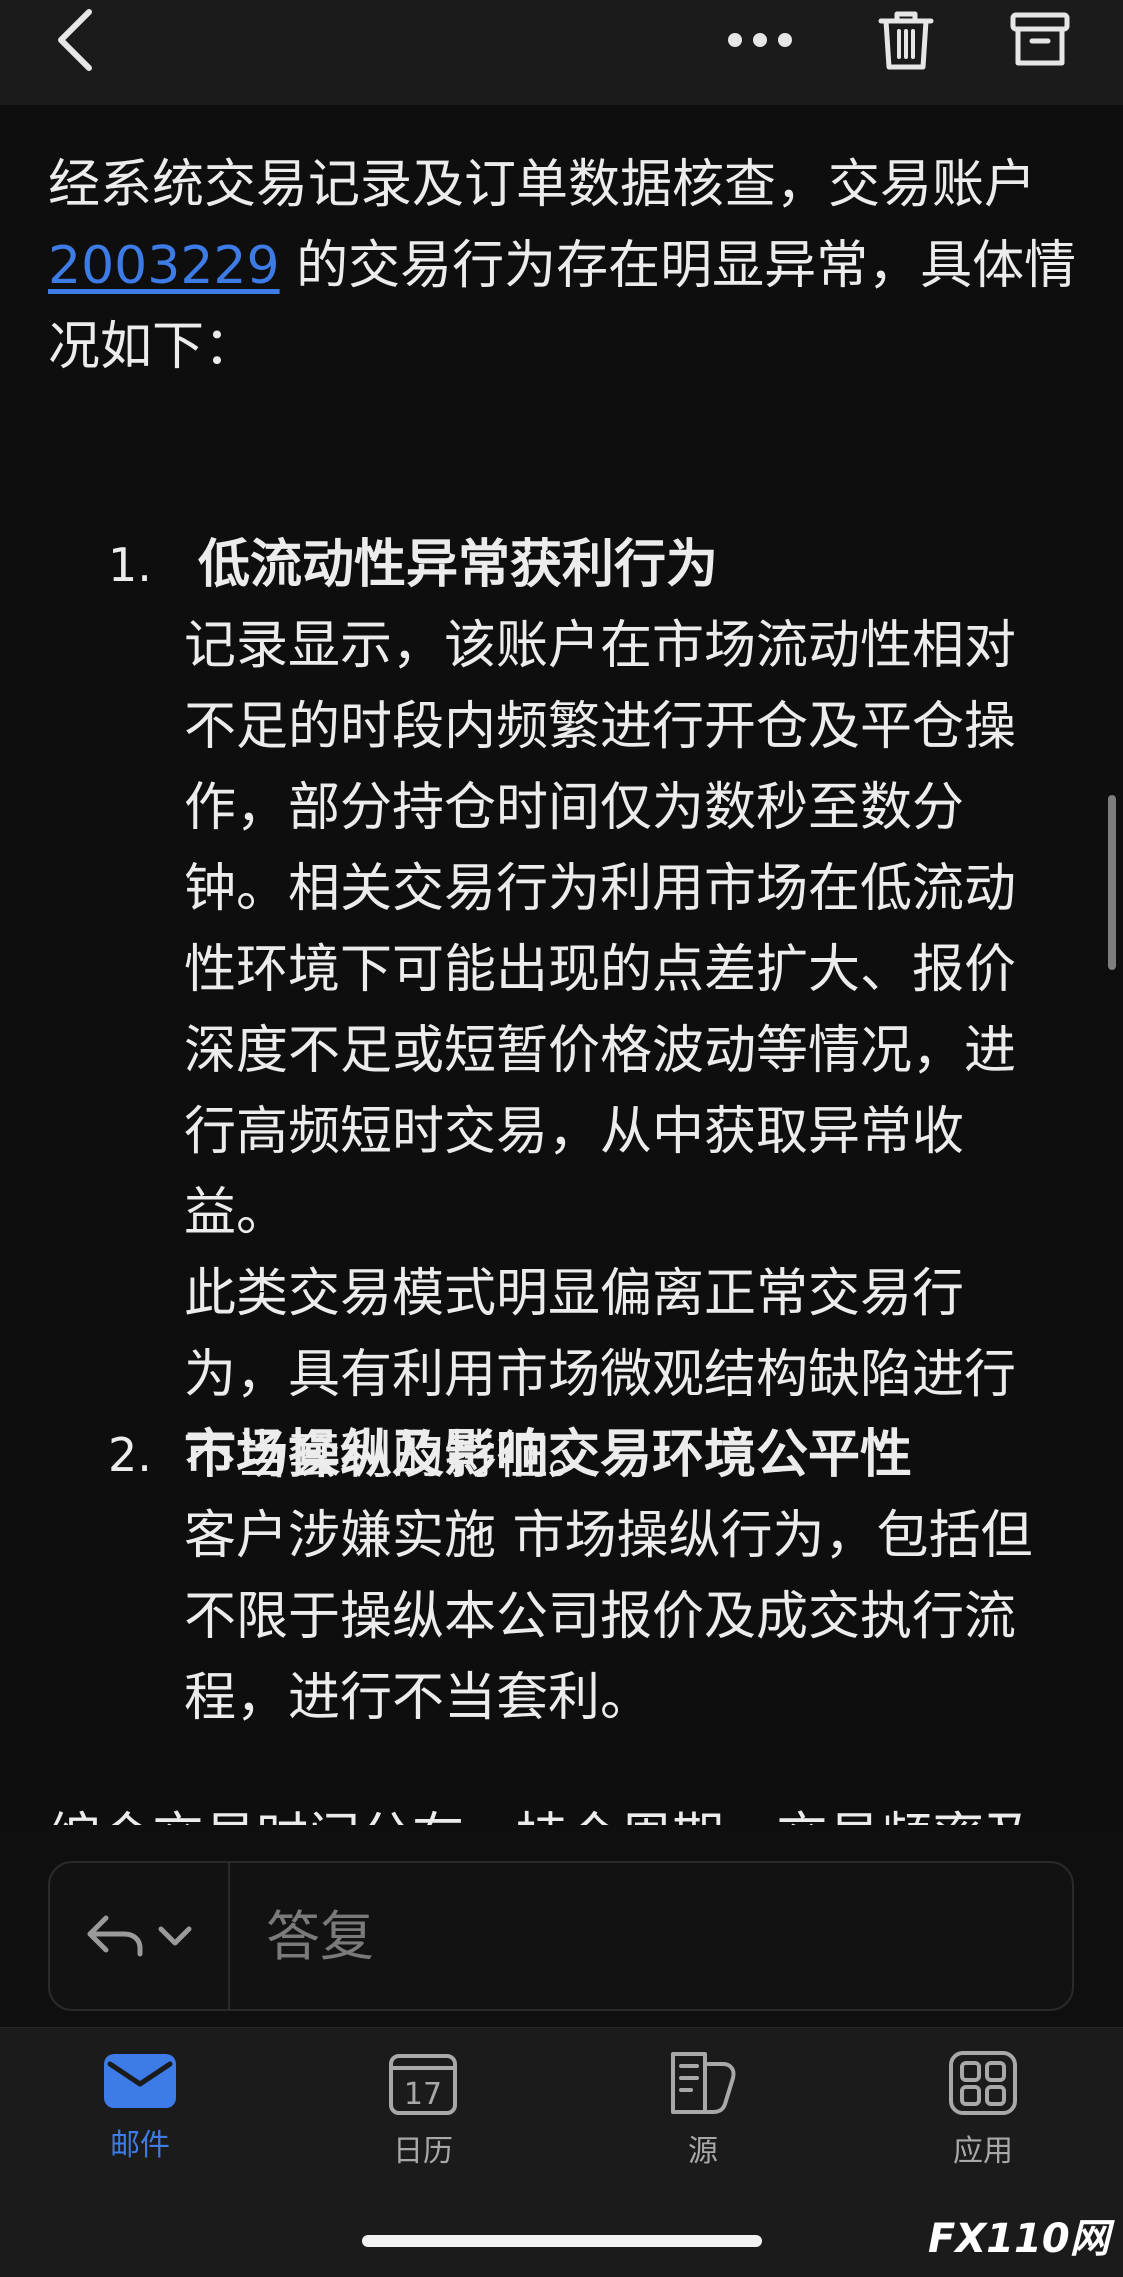 This screenshot has width=1123, height=2277. I want to click on delete-button, so click(906, 40).